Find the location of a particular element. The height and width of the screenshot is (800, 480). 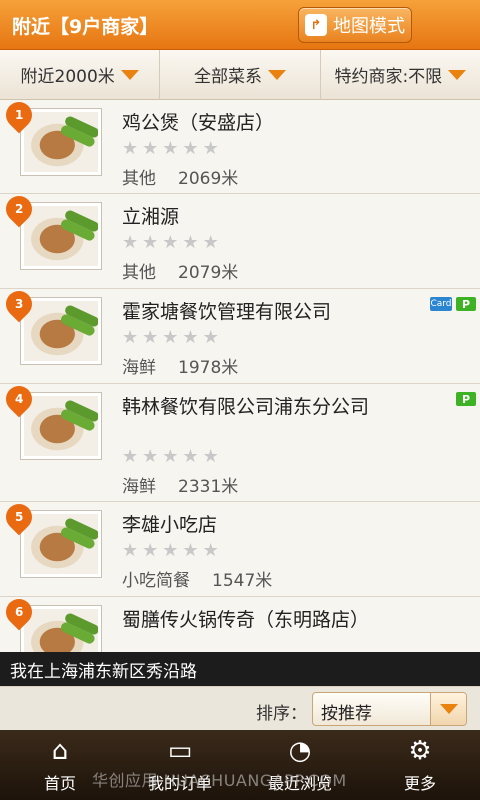

card-badge: Card is located at coordinates (441, 304).